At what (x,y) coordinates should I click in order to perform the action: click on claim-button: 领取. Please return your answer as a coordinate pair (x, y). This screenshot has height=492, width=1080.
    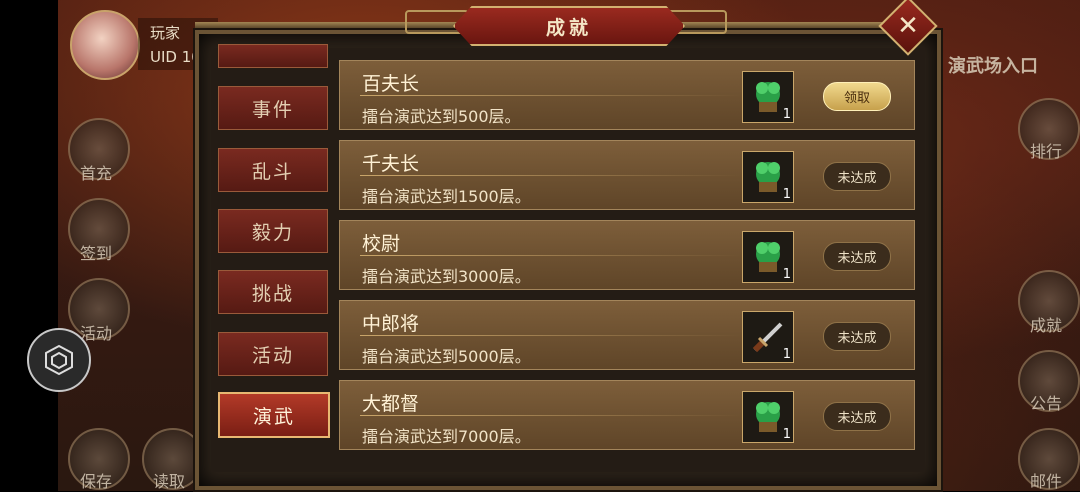
    Looking at the image, I should click on (857, 96).